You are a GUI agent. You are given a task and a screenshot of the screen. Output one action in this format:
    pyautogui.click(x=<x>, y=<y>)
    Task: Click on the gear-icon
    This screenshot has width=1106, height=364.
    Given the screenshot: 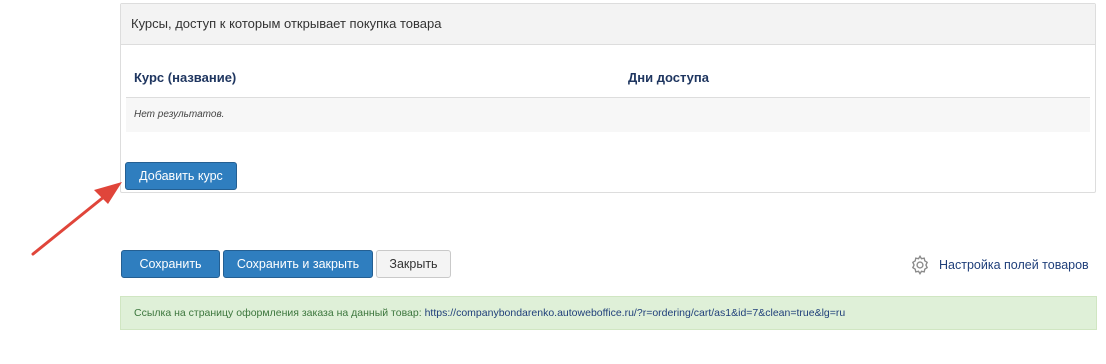 What is the action you would take?
    pyautogui.click(x=920, y=265)
    